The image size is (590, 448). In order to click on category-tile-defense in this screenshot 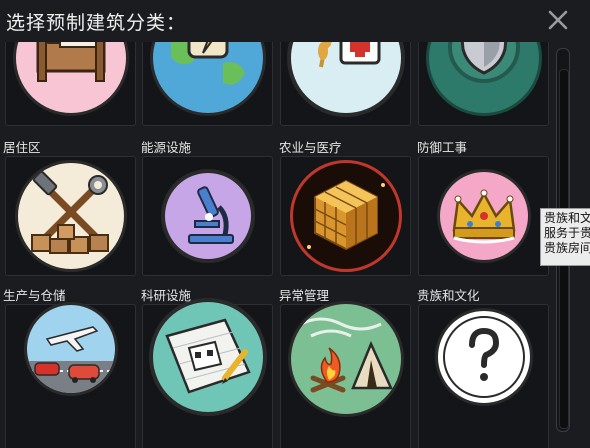, I will do `click(483, 84)`.